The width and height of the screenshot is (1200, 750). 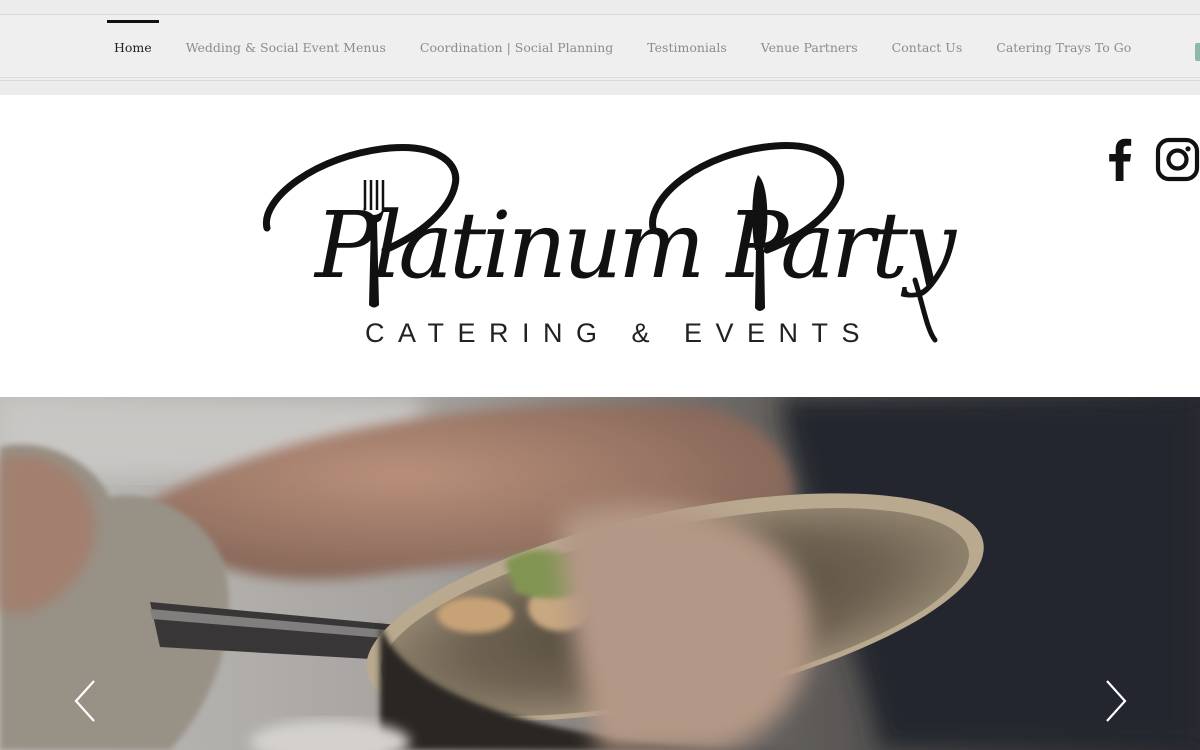 I want to click on nav-item-label: Home, so click(x=133, y=47).